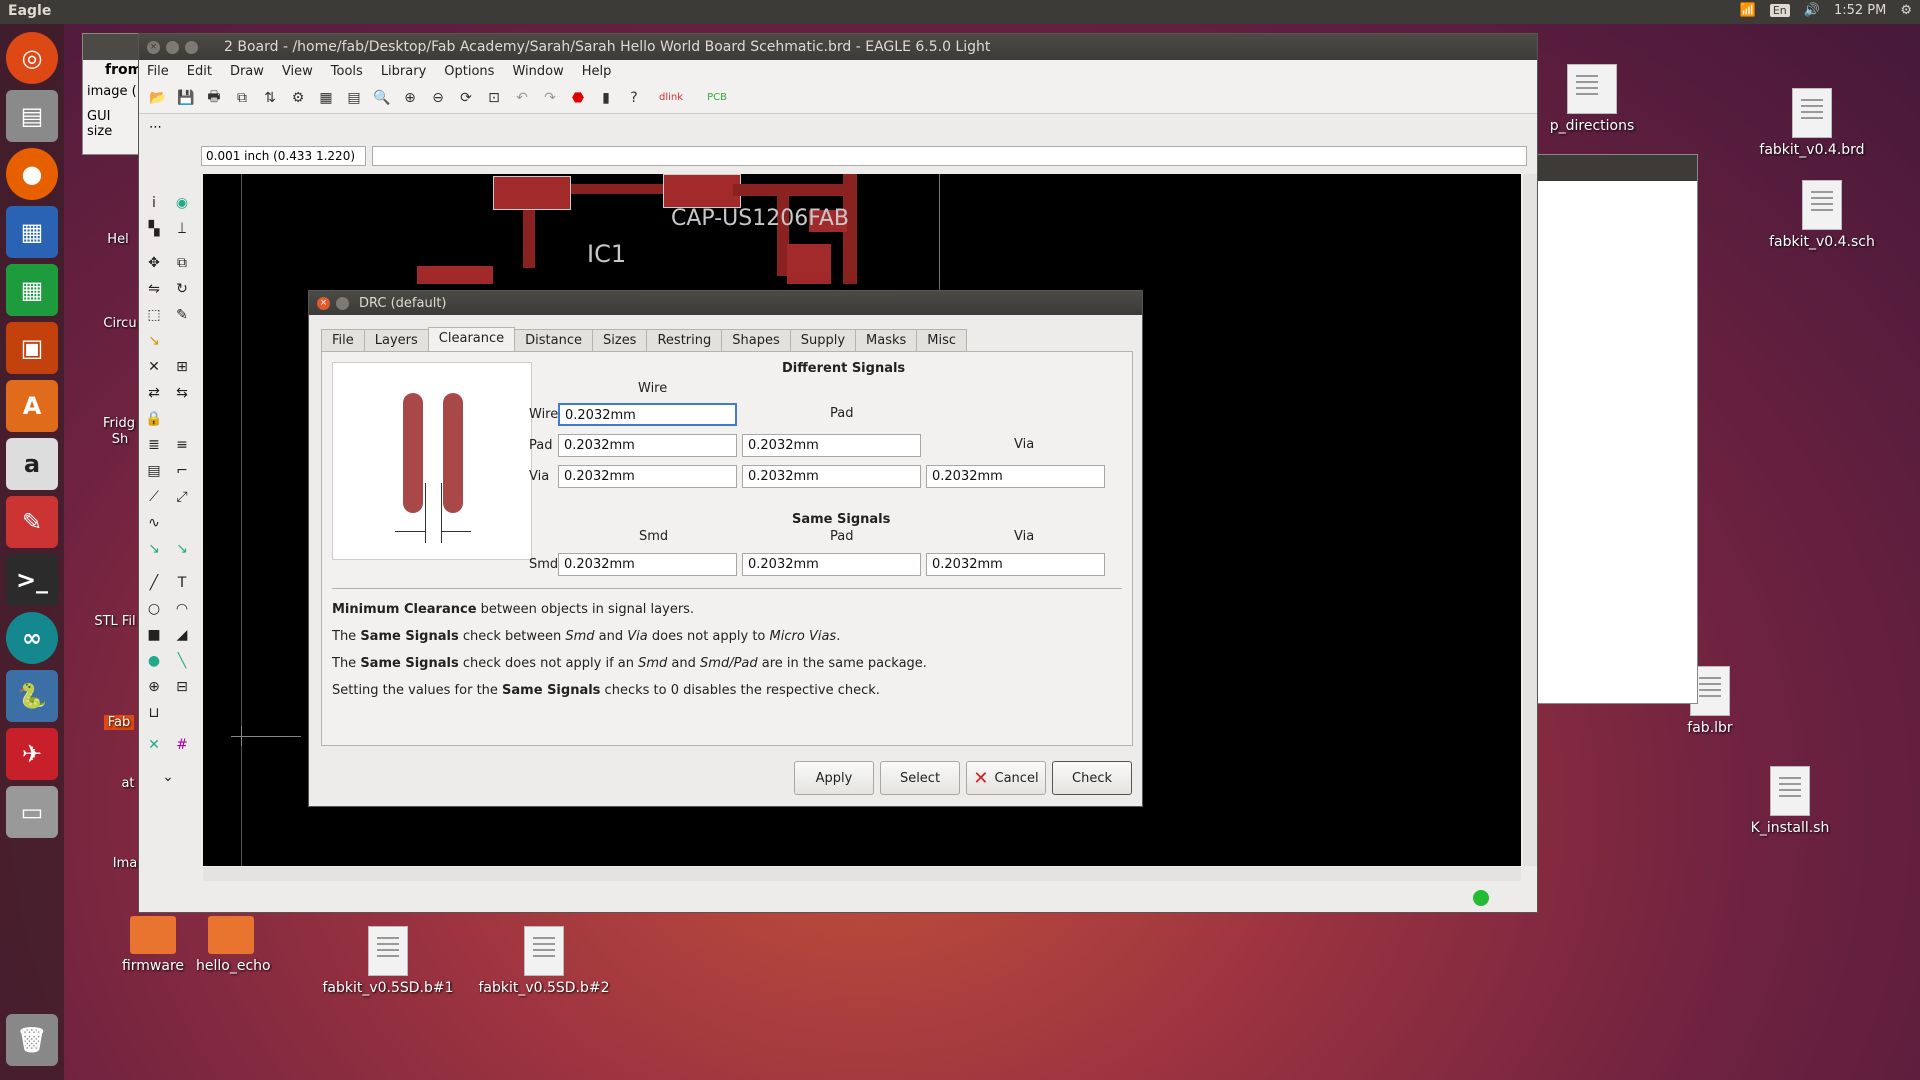  What do you see at coordinates (270, 98) in the screenshot?
I see `board-switch-icon: ⇅` at bounding box center [270, 98].